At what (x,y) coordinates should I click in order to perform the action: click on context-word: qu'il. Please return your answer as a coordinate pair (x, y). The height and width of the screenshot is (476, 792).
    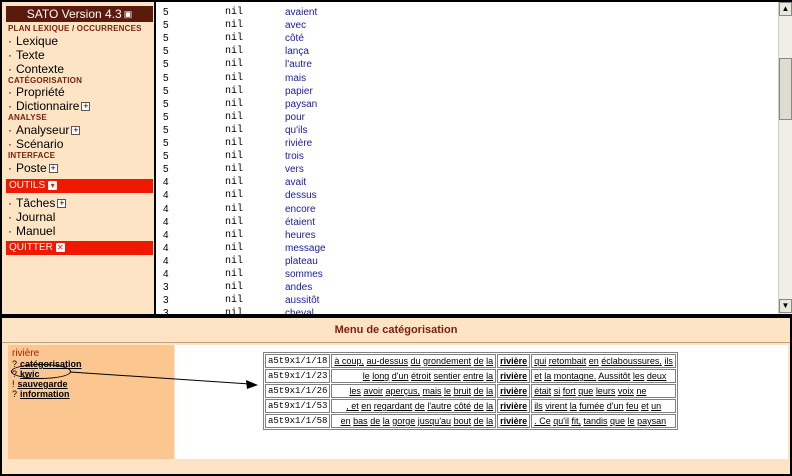
    Looking at the image, I should click on (561, 421).